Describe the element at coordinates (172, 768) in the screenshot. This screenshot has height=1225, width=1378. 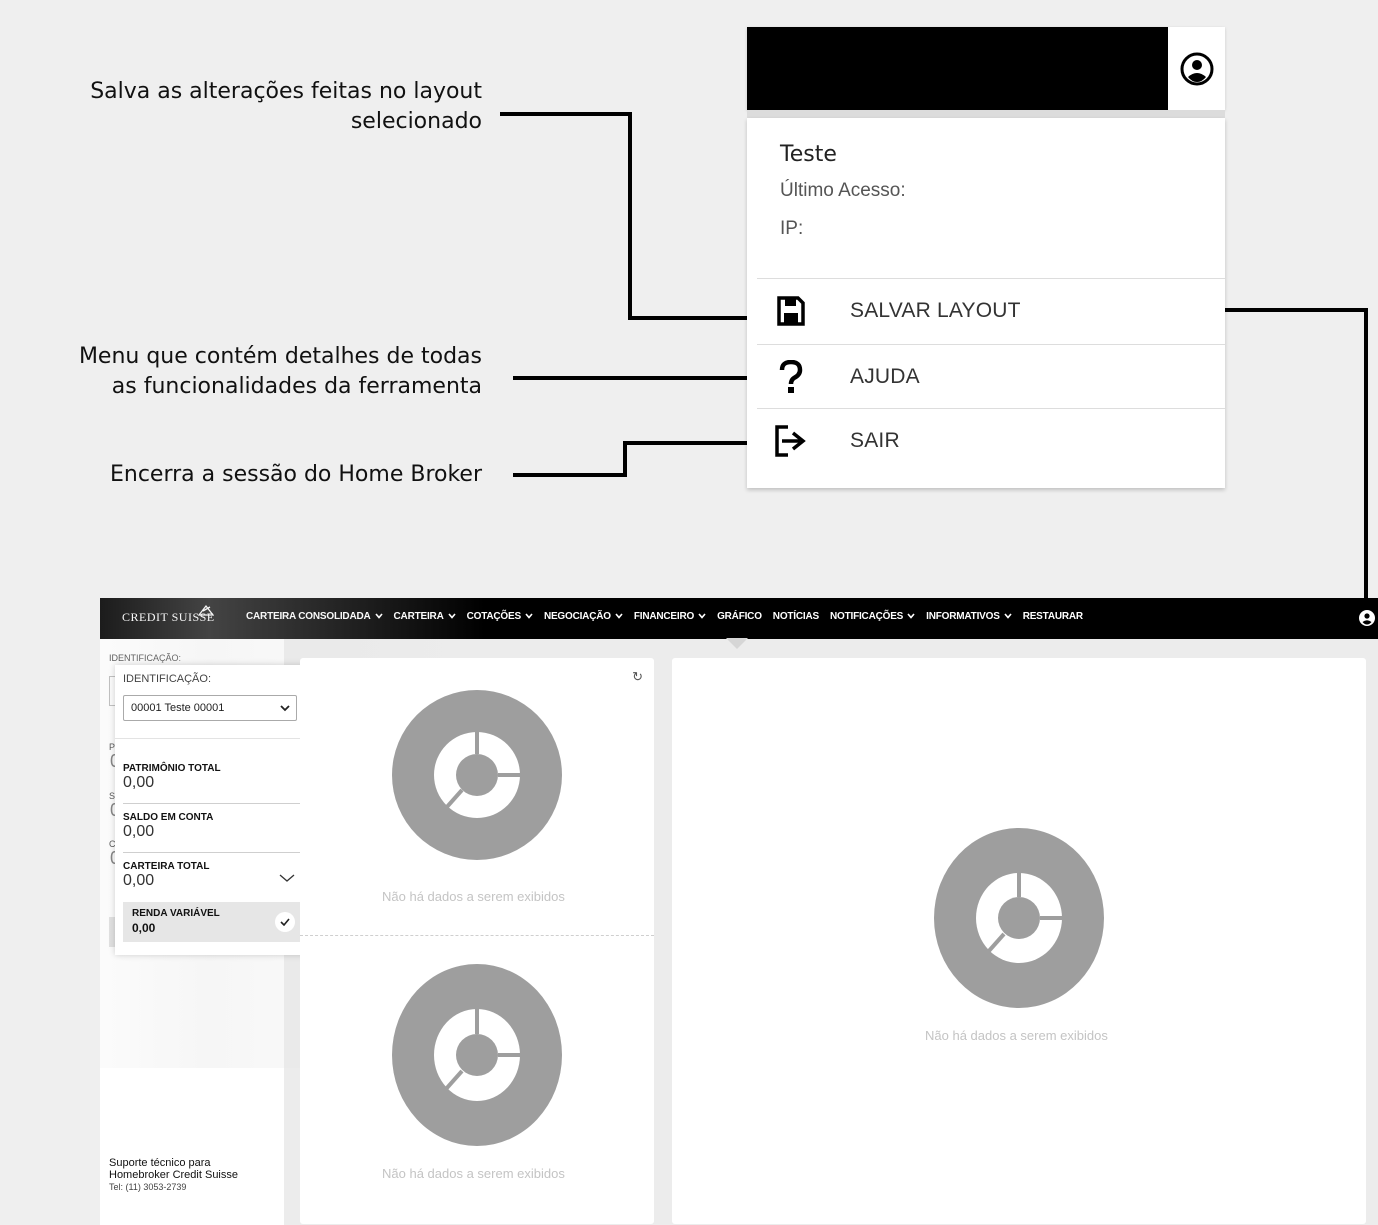
I see `patrimonio-total-label: PATRIMÔNIO TOTAL` at that location.